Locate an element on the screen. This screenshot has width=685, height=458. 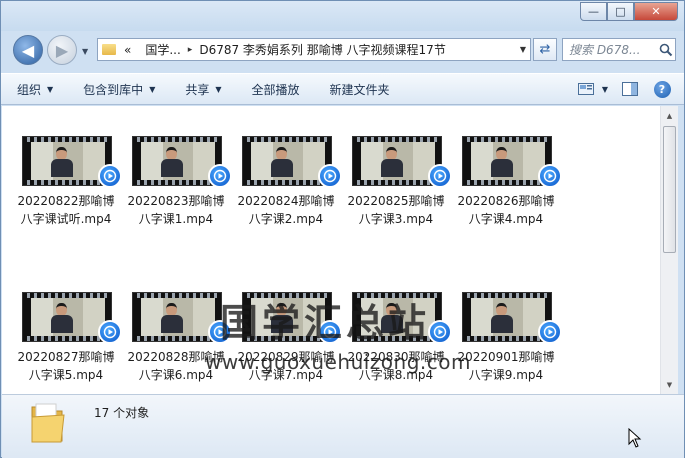
share-menu: 共享 ▼ is located at coordinates (203, 89).